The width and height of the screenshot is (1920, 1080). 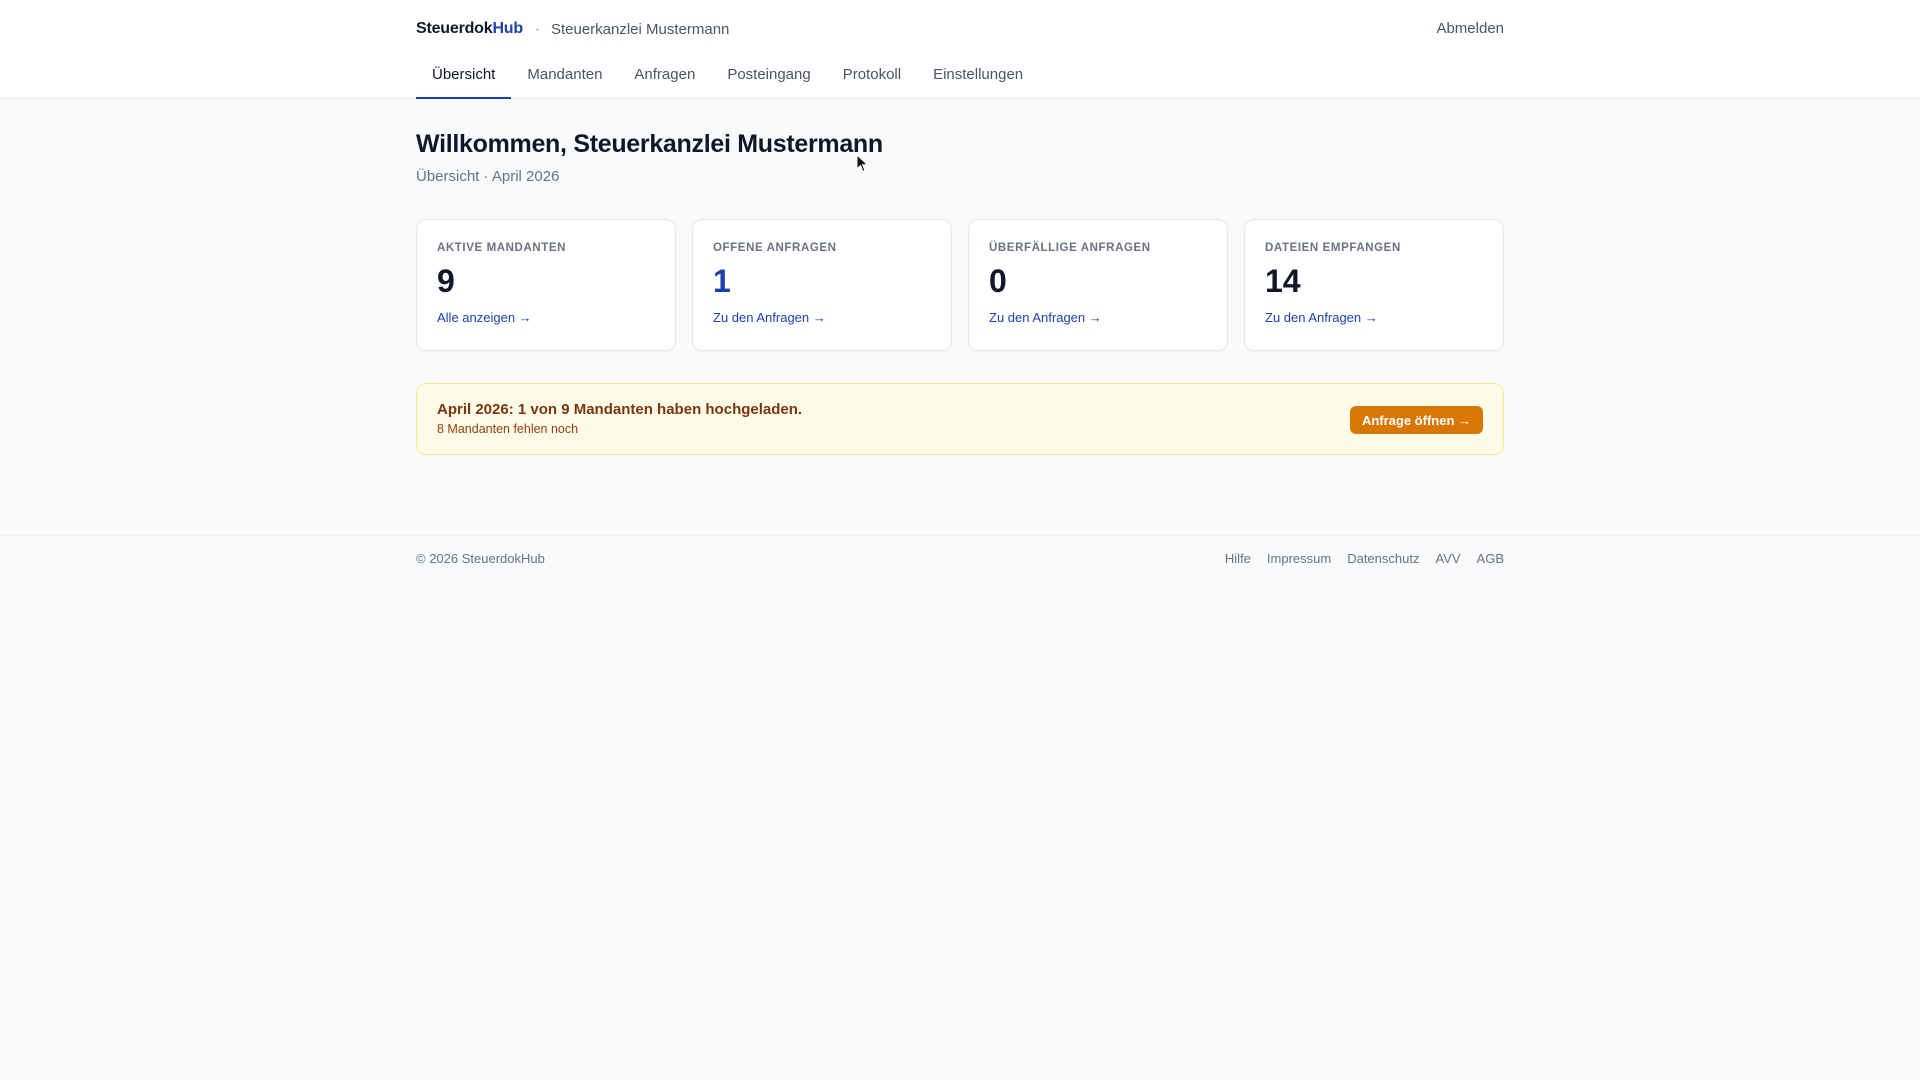 What do you see at coordinates (822, 285) in the screenshot?
I see `stat-card-open-requests: OFFENE ANFRAGEN 1 Zu den Anfragen →` at bounding box center [822, 285].